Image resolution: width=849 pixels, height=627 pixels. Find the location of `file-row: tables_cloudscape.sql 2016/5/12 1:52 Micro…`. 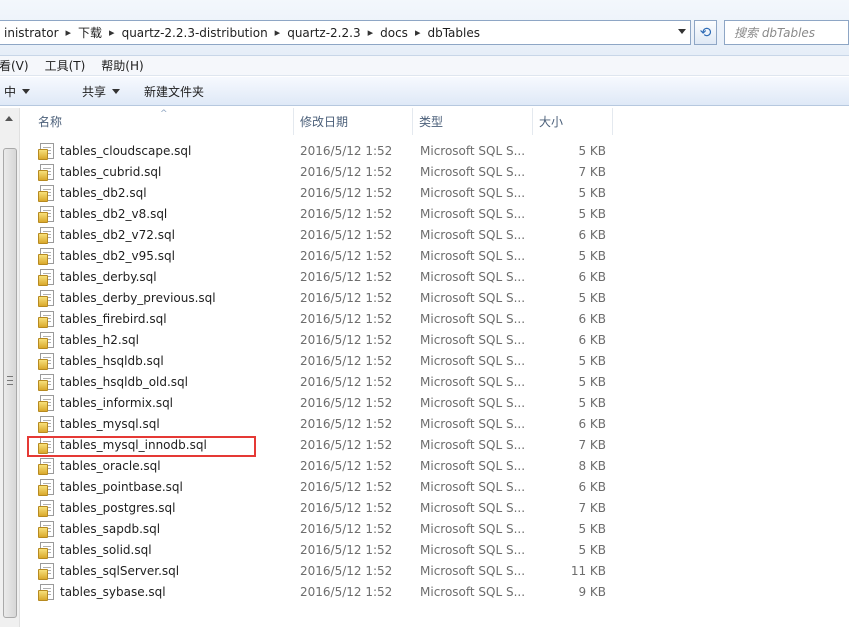

file-row: tables_cloudscape.sql 2016/5/12 1:52 Micro… is located at coordinates (434, 150).